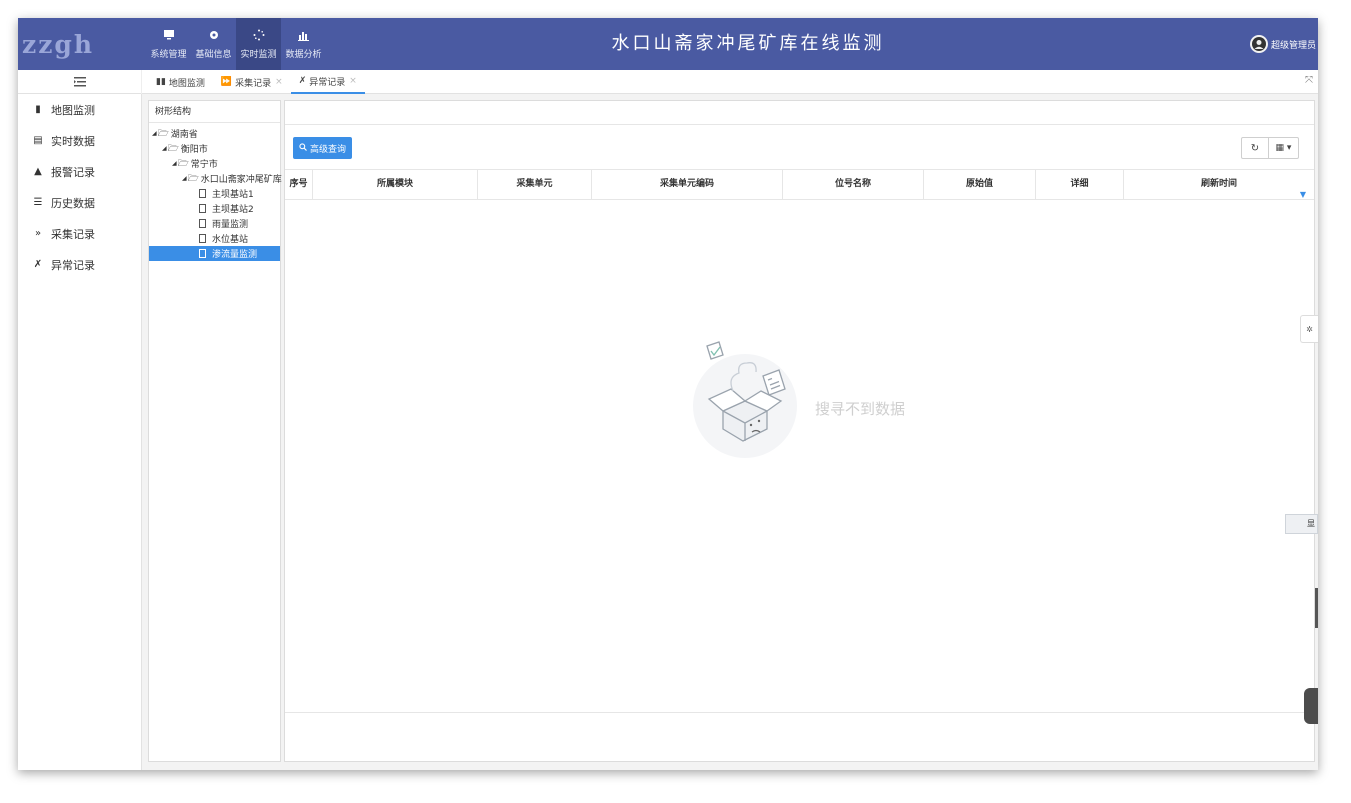 The height and width of the screenshot is (803, 1351). I want to click on grid-icon: ▦ ▾, so click(1283, 148).